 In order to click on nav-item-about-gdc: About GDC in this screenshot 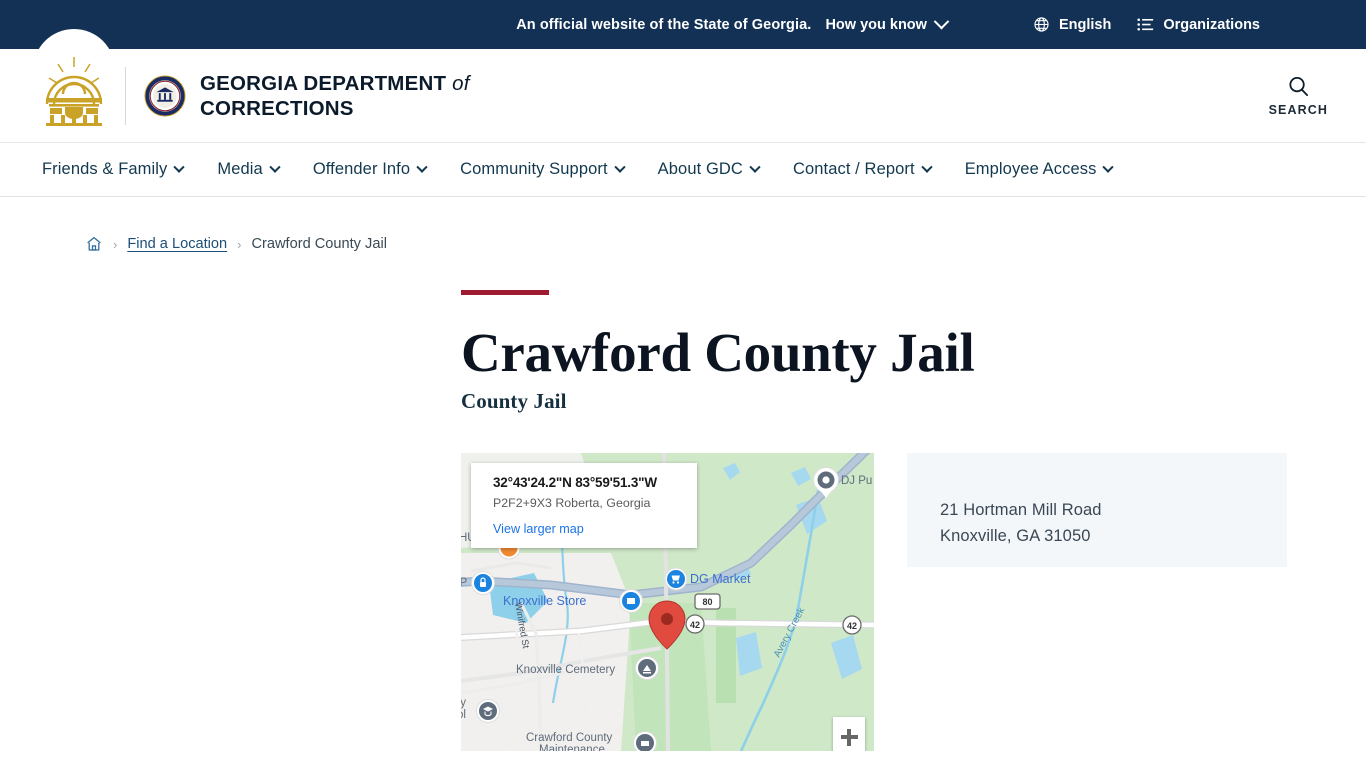, I will do `click(708, 169)`.